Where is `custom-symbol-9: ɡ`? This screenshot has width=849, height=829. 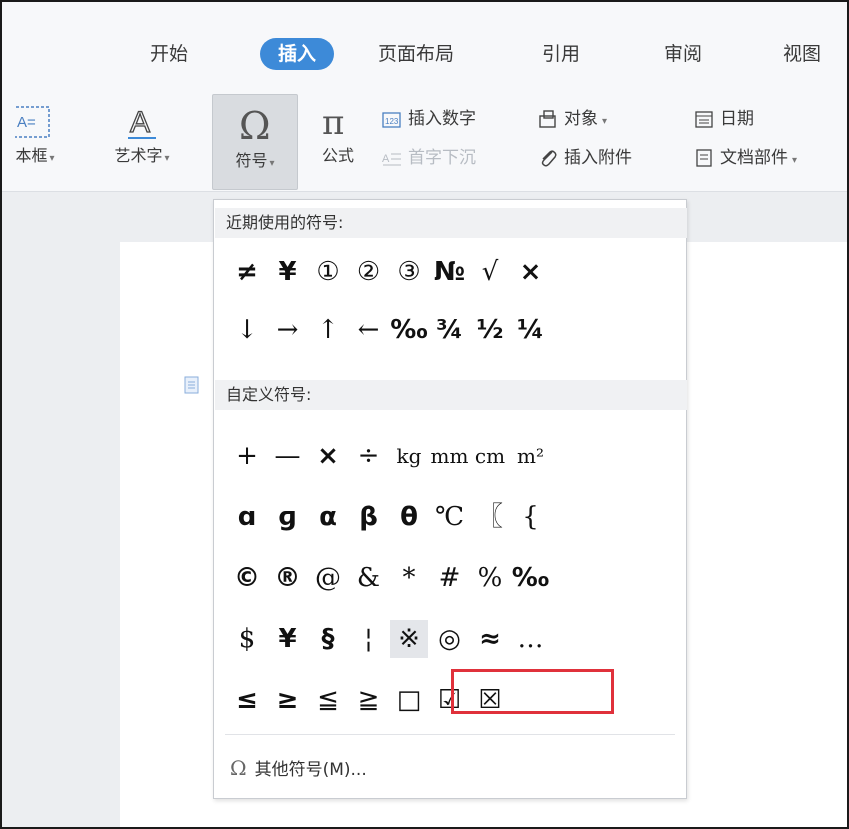
custom-symbol-9: ɡ is located at coordinates (288, 517).